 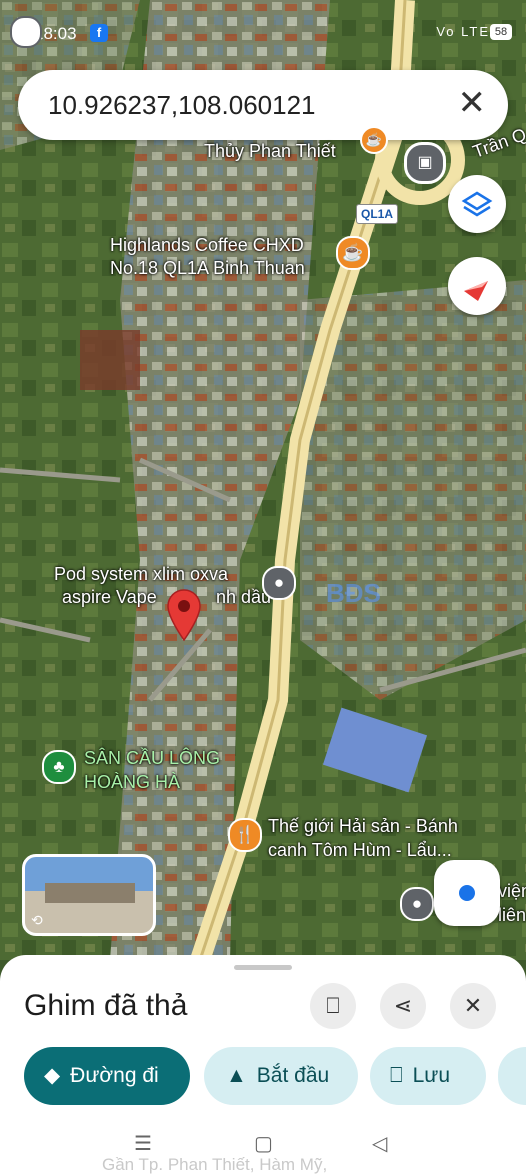 What do you see at coordinates (476, 291) in the screenshot?
I see `compass-icon` at bounding box center [476, 291].